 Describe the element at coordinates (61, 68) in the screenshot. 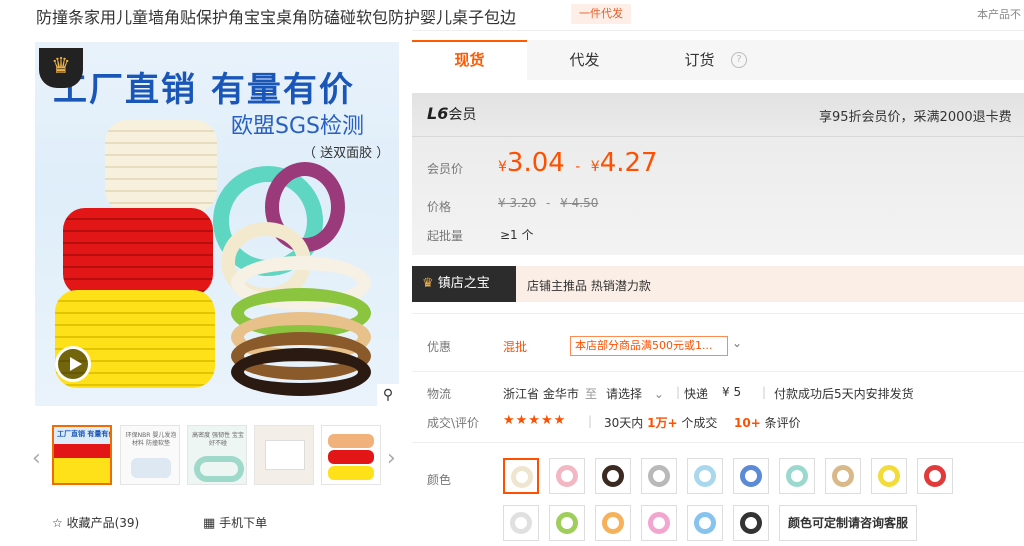

I see `crown-logo-icon: ♛` at that location.